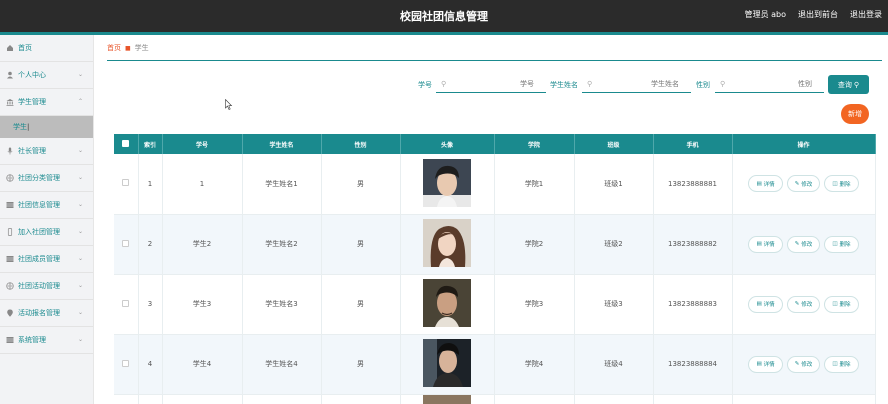 The height and width of the screenshot is (404, 888). I want to click on top-bar: 校园社团信息管理 管理员 abo 退出到前台 退出登录, so click(444, 16).